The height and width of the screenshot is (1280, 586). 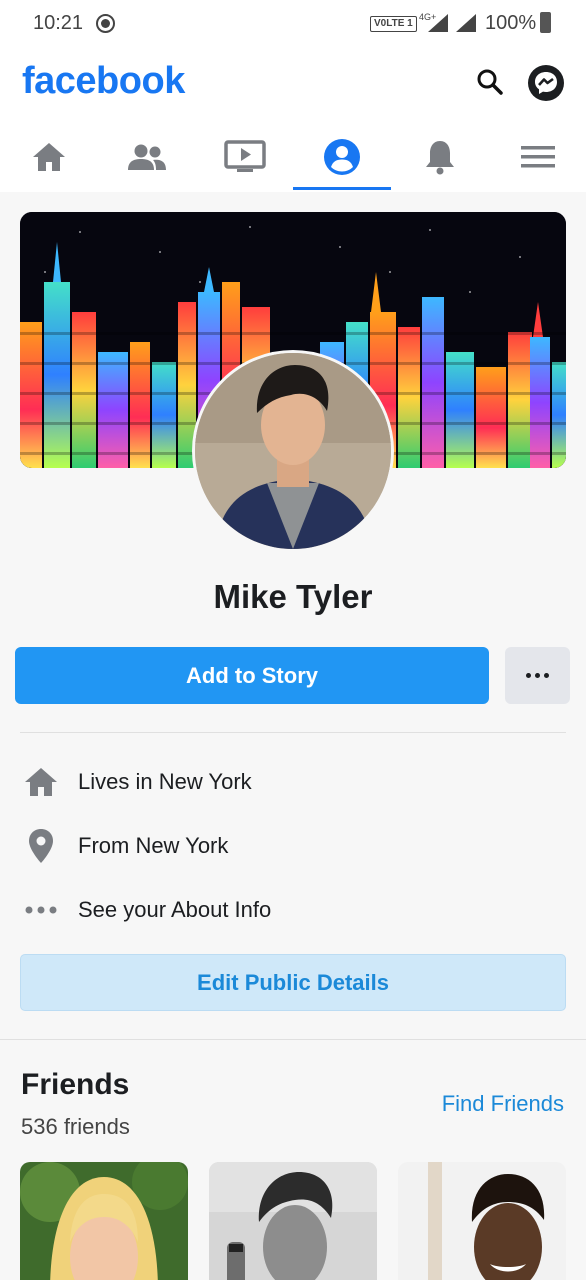 What do you see at coordinates (103, 81) in the screenshot?
I see `facebook-logo: facebook` at bounding box center [103, 81].